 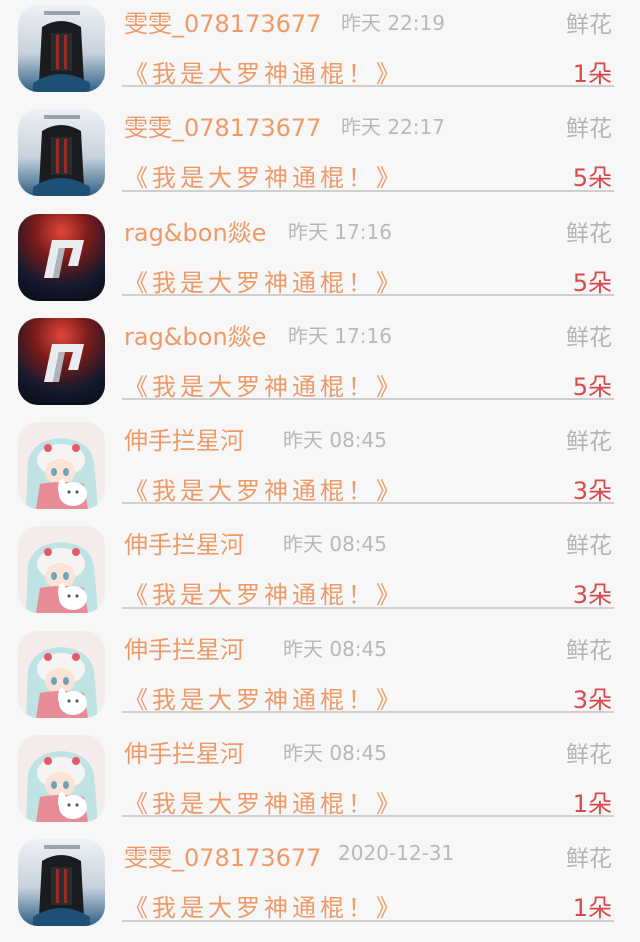 I want to click on gift-record-row: 雯雯_078173677 昨天 22:17 鲜花《我是大罗神通棍！》 5朵, so click(x=320, y=142).